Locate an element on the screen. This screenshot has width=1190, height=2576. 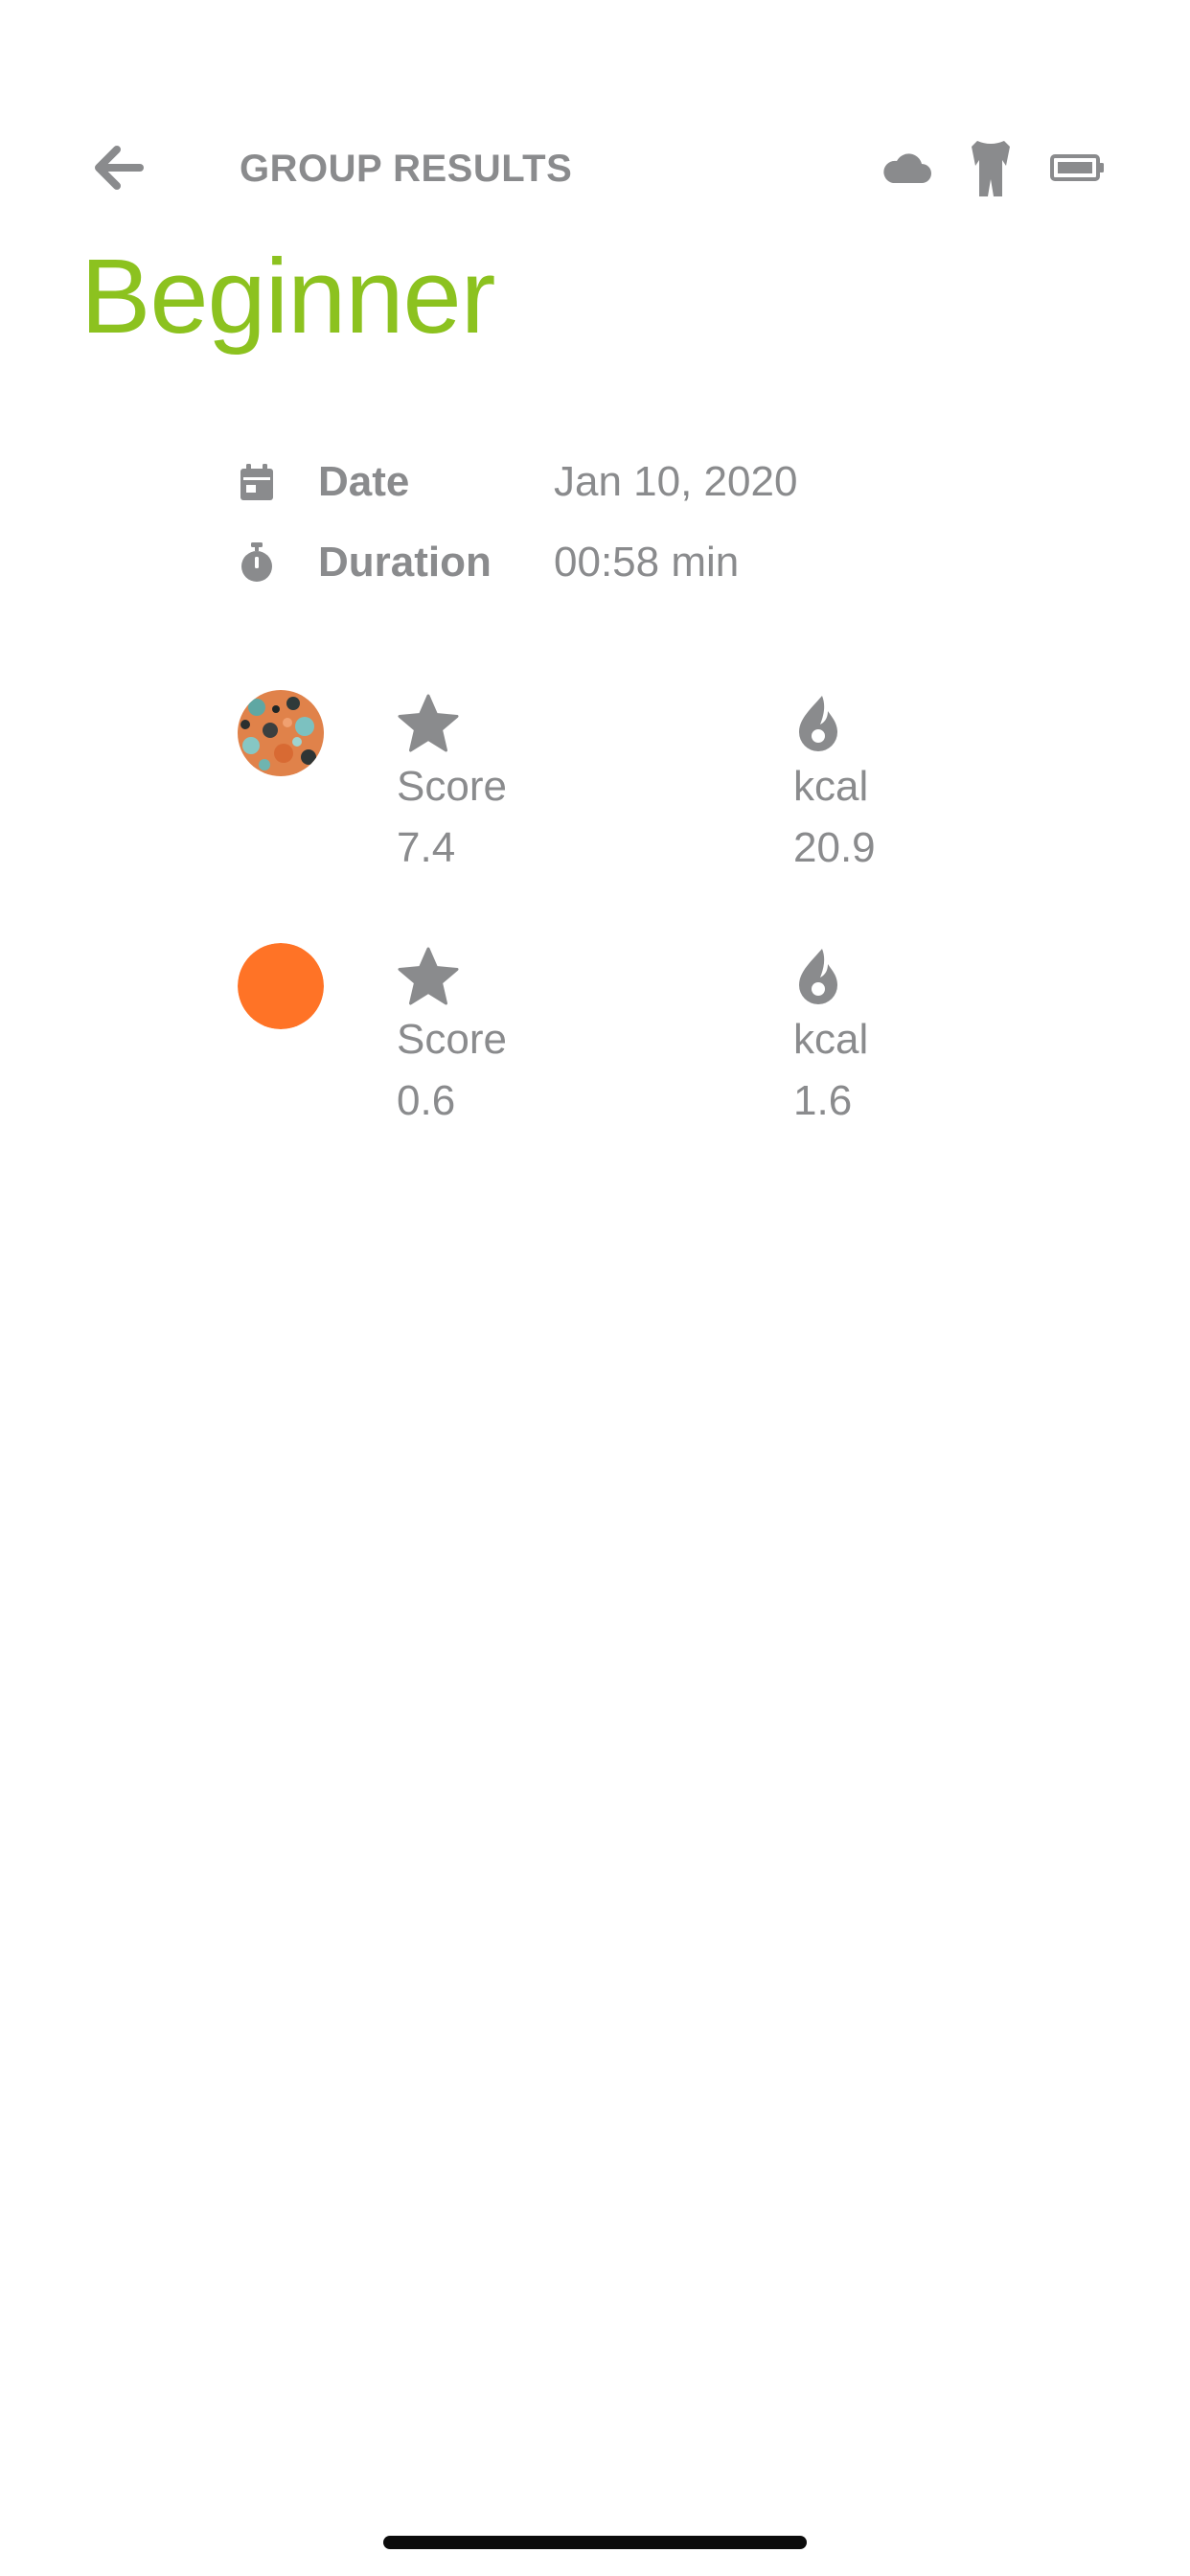
orange-avatar is located at coordinates (281, 986).